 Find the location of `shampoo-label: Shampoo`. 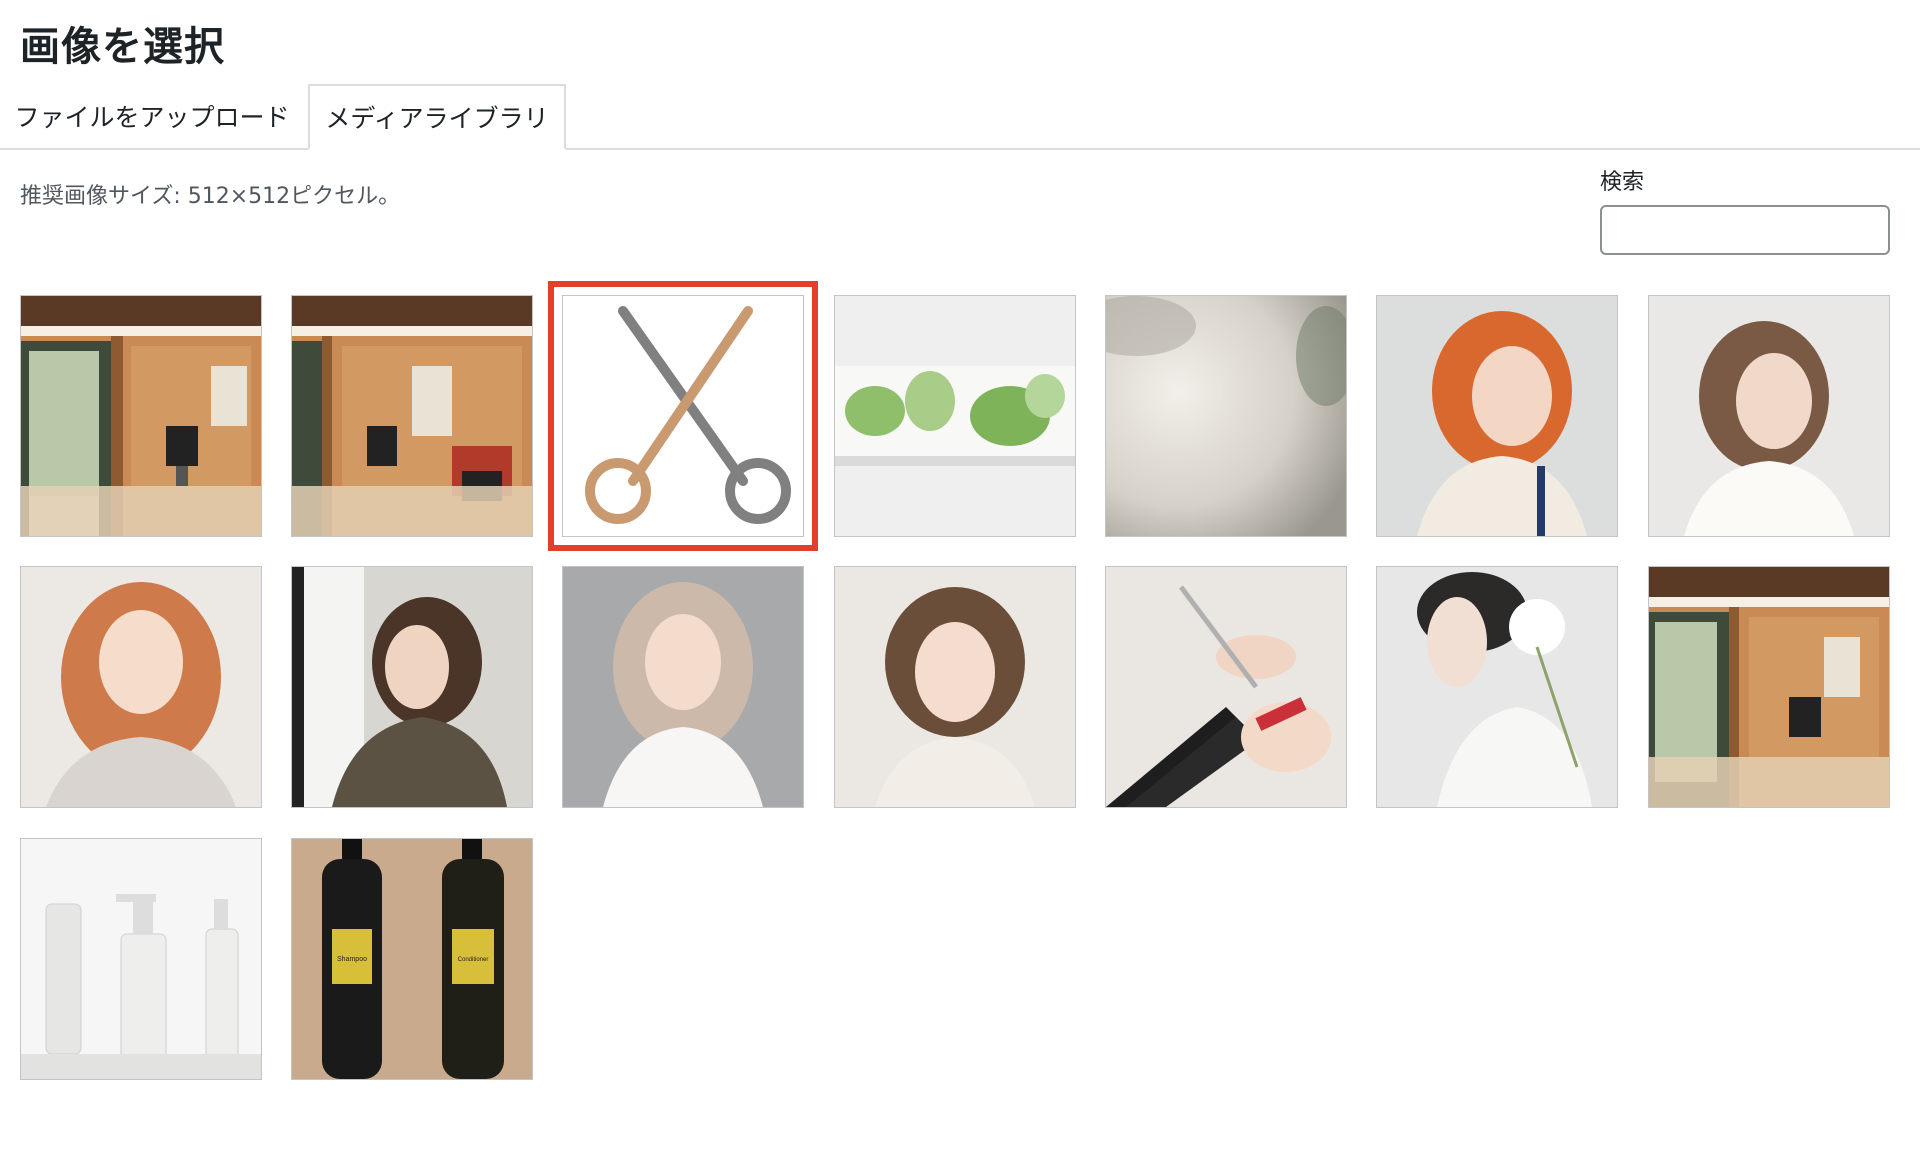

shampoo-label: Shampoo is located at coordinates (352, 959).